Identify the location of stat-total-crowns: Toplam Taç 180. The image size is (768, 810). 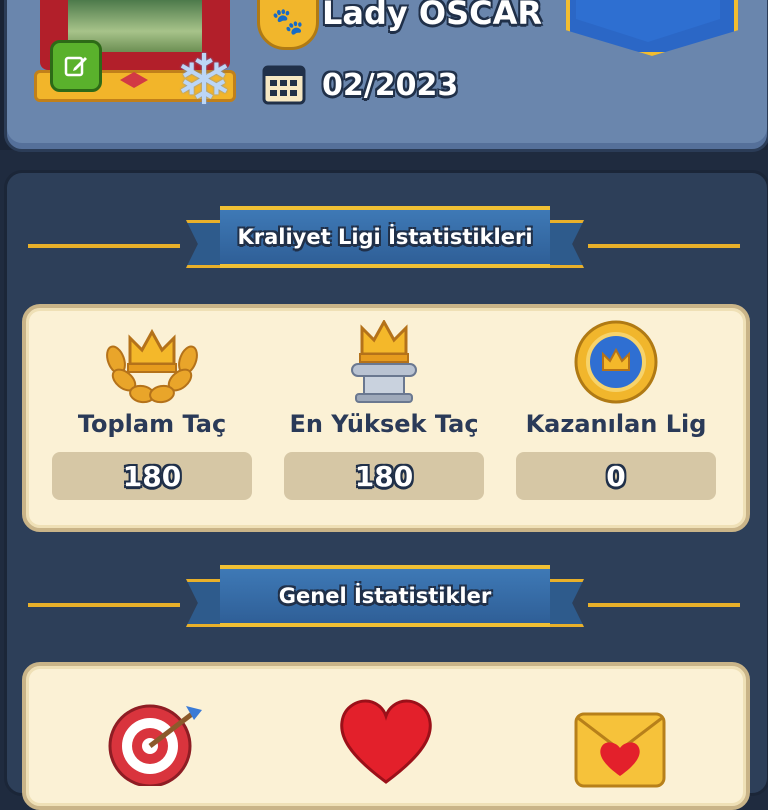
(152, 418).